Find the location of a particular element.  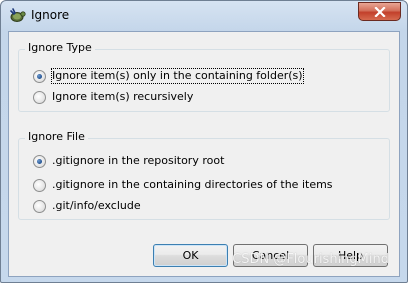

radio-git-info-exclude: .git/info/exclude is located at coordinates (87, 206).